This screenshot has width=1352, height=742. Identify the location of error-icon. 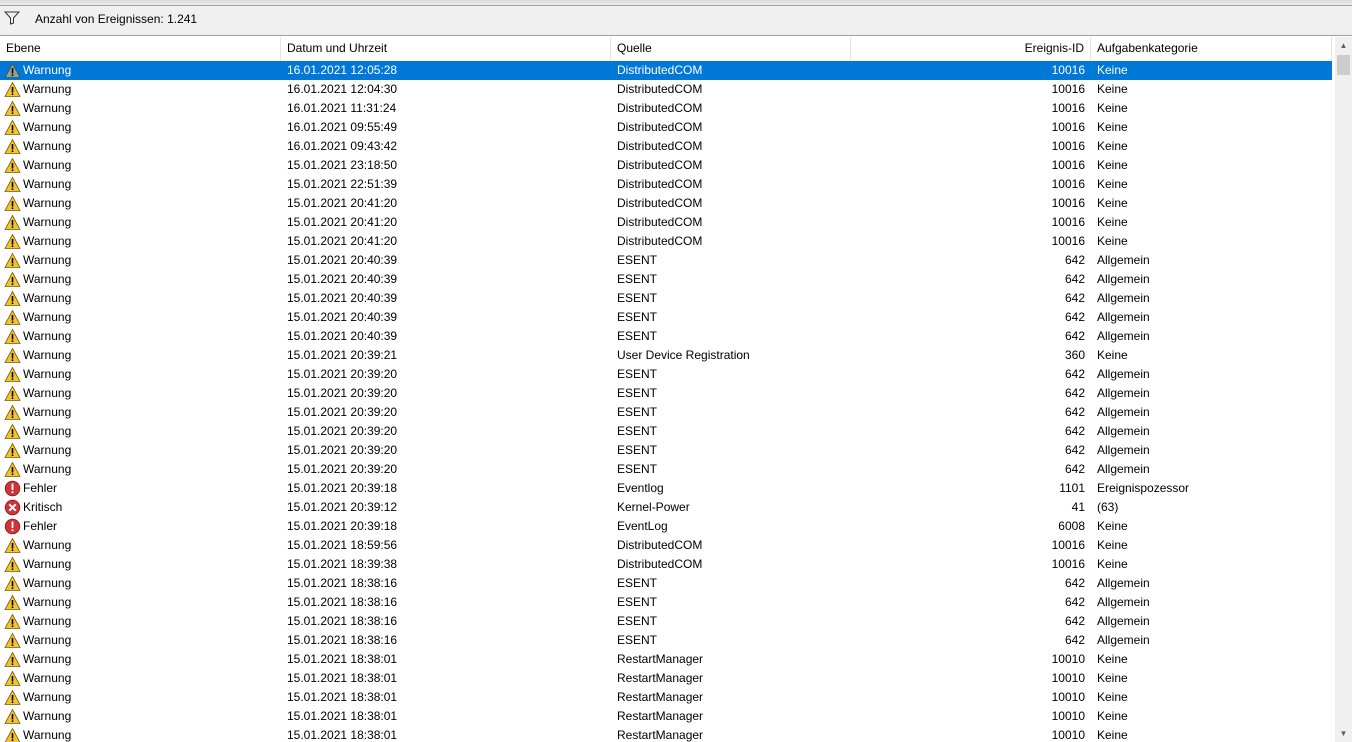
(12, 526).